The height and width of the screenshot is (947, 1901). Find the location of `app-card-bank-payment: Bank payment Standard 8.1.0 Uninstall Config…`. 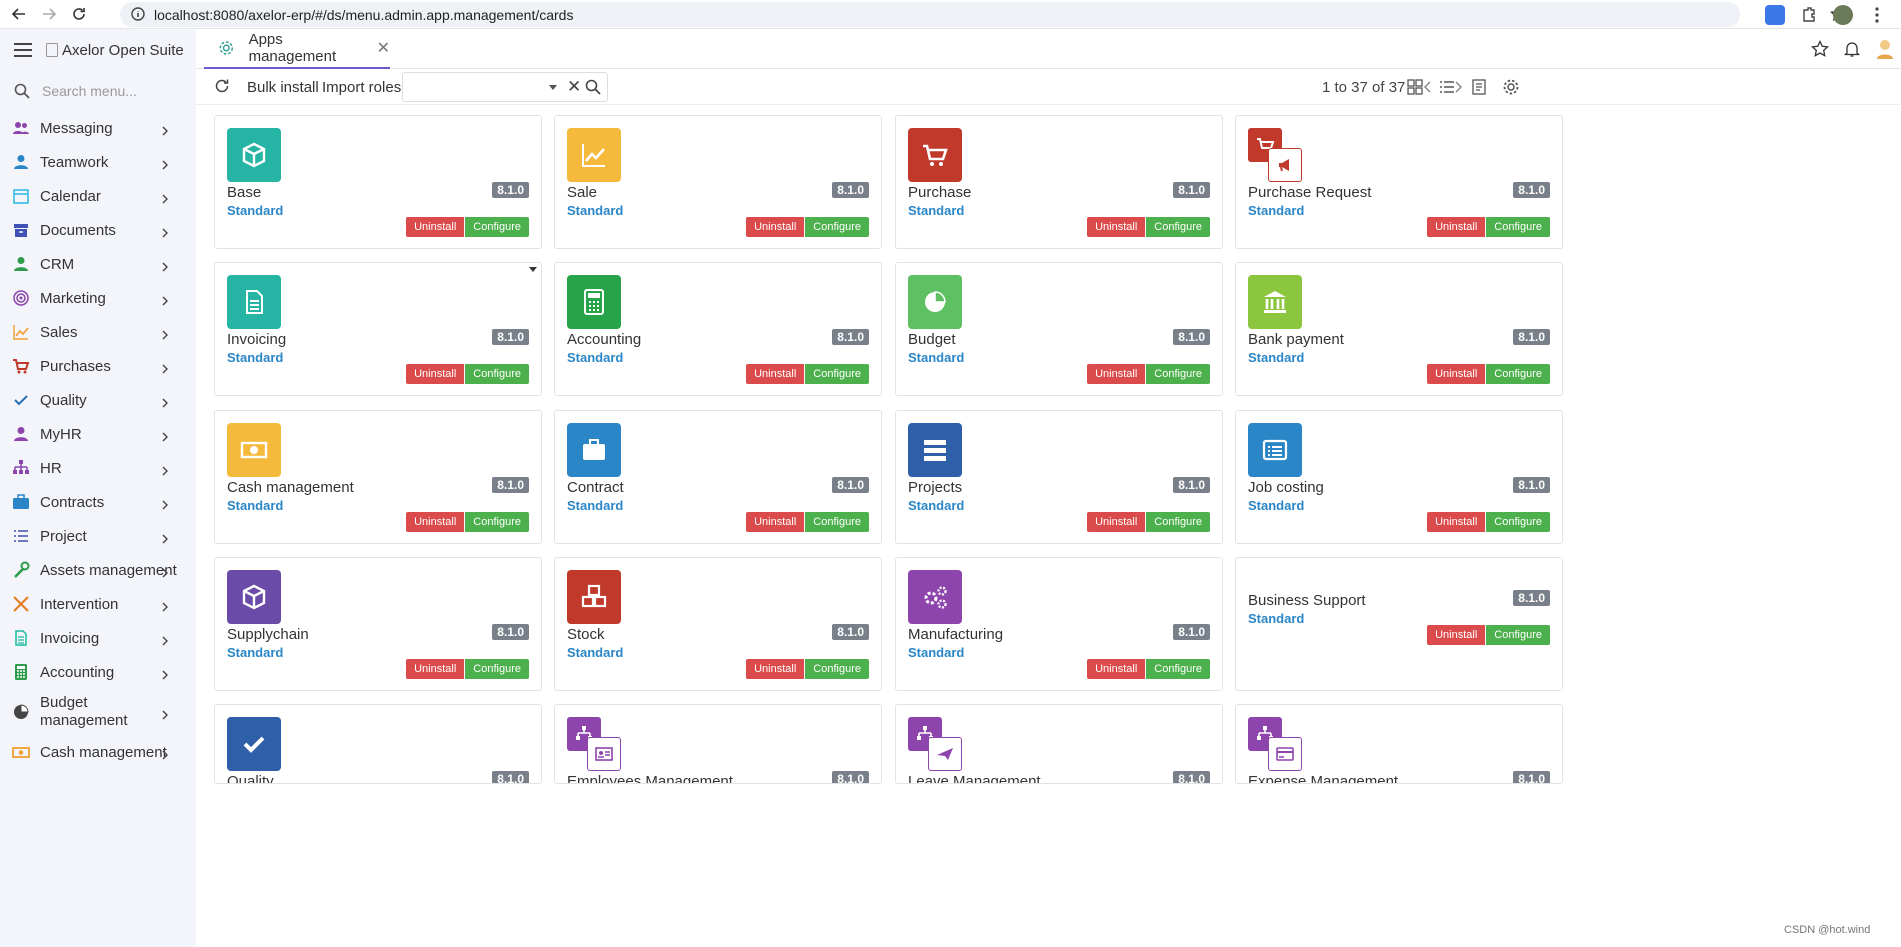

app-card-bank-payment: Bank payment Standard 8.1.0 Uninstall Config… is located at coordinates (1399, 329).